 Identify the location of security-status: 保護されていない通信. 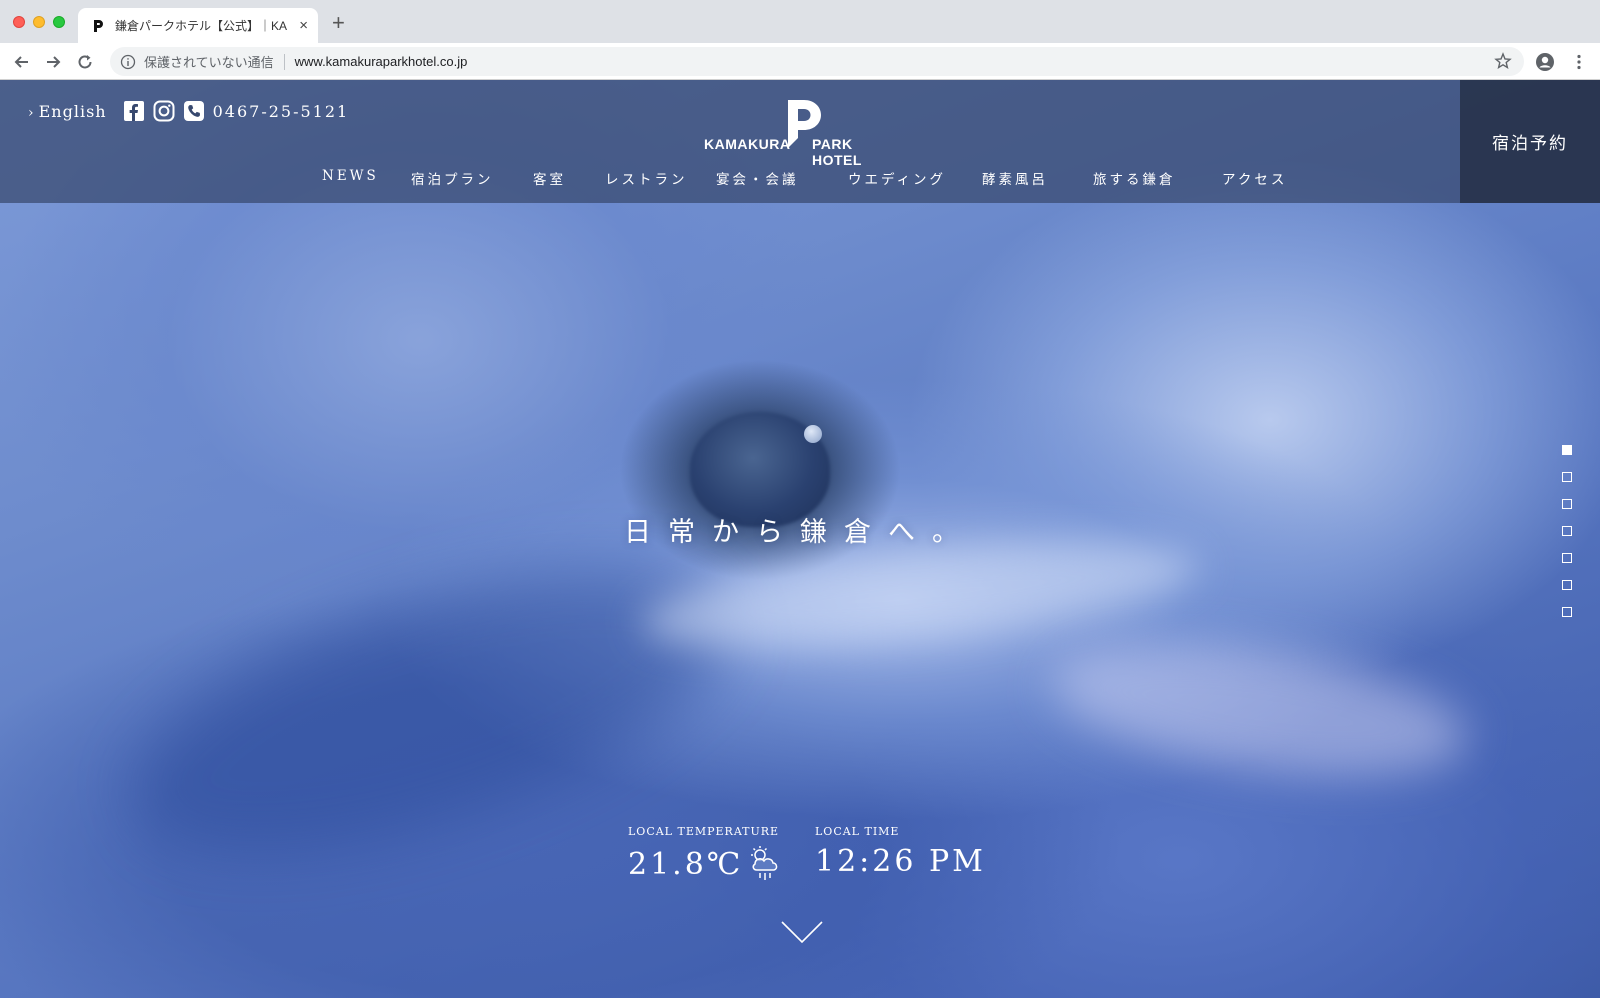
(209, 61).